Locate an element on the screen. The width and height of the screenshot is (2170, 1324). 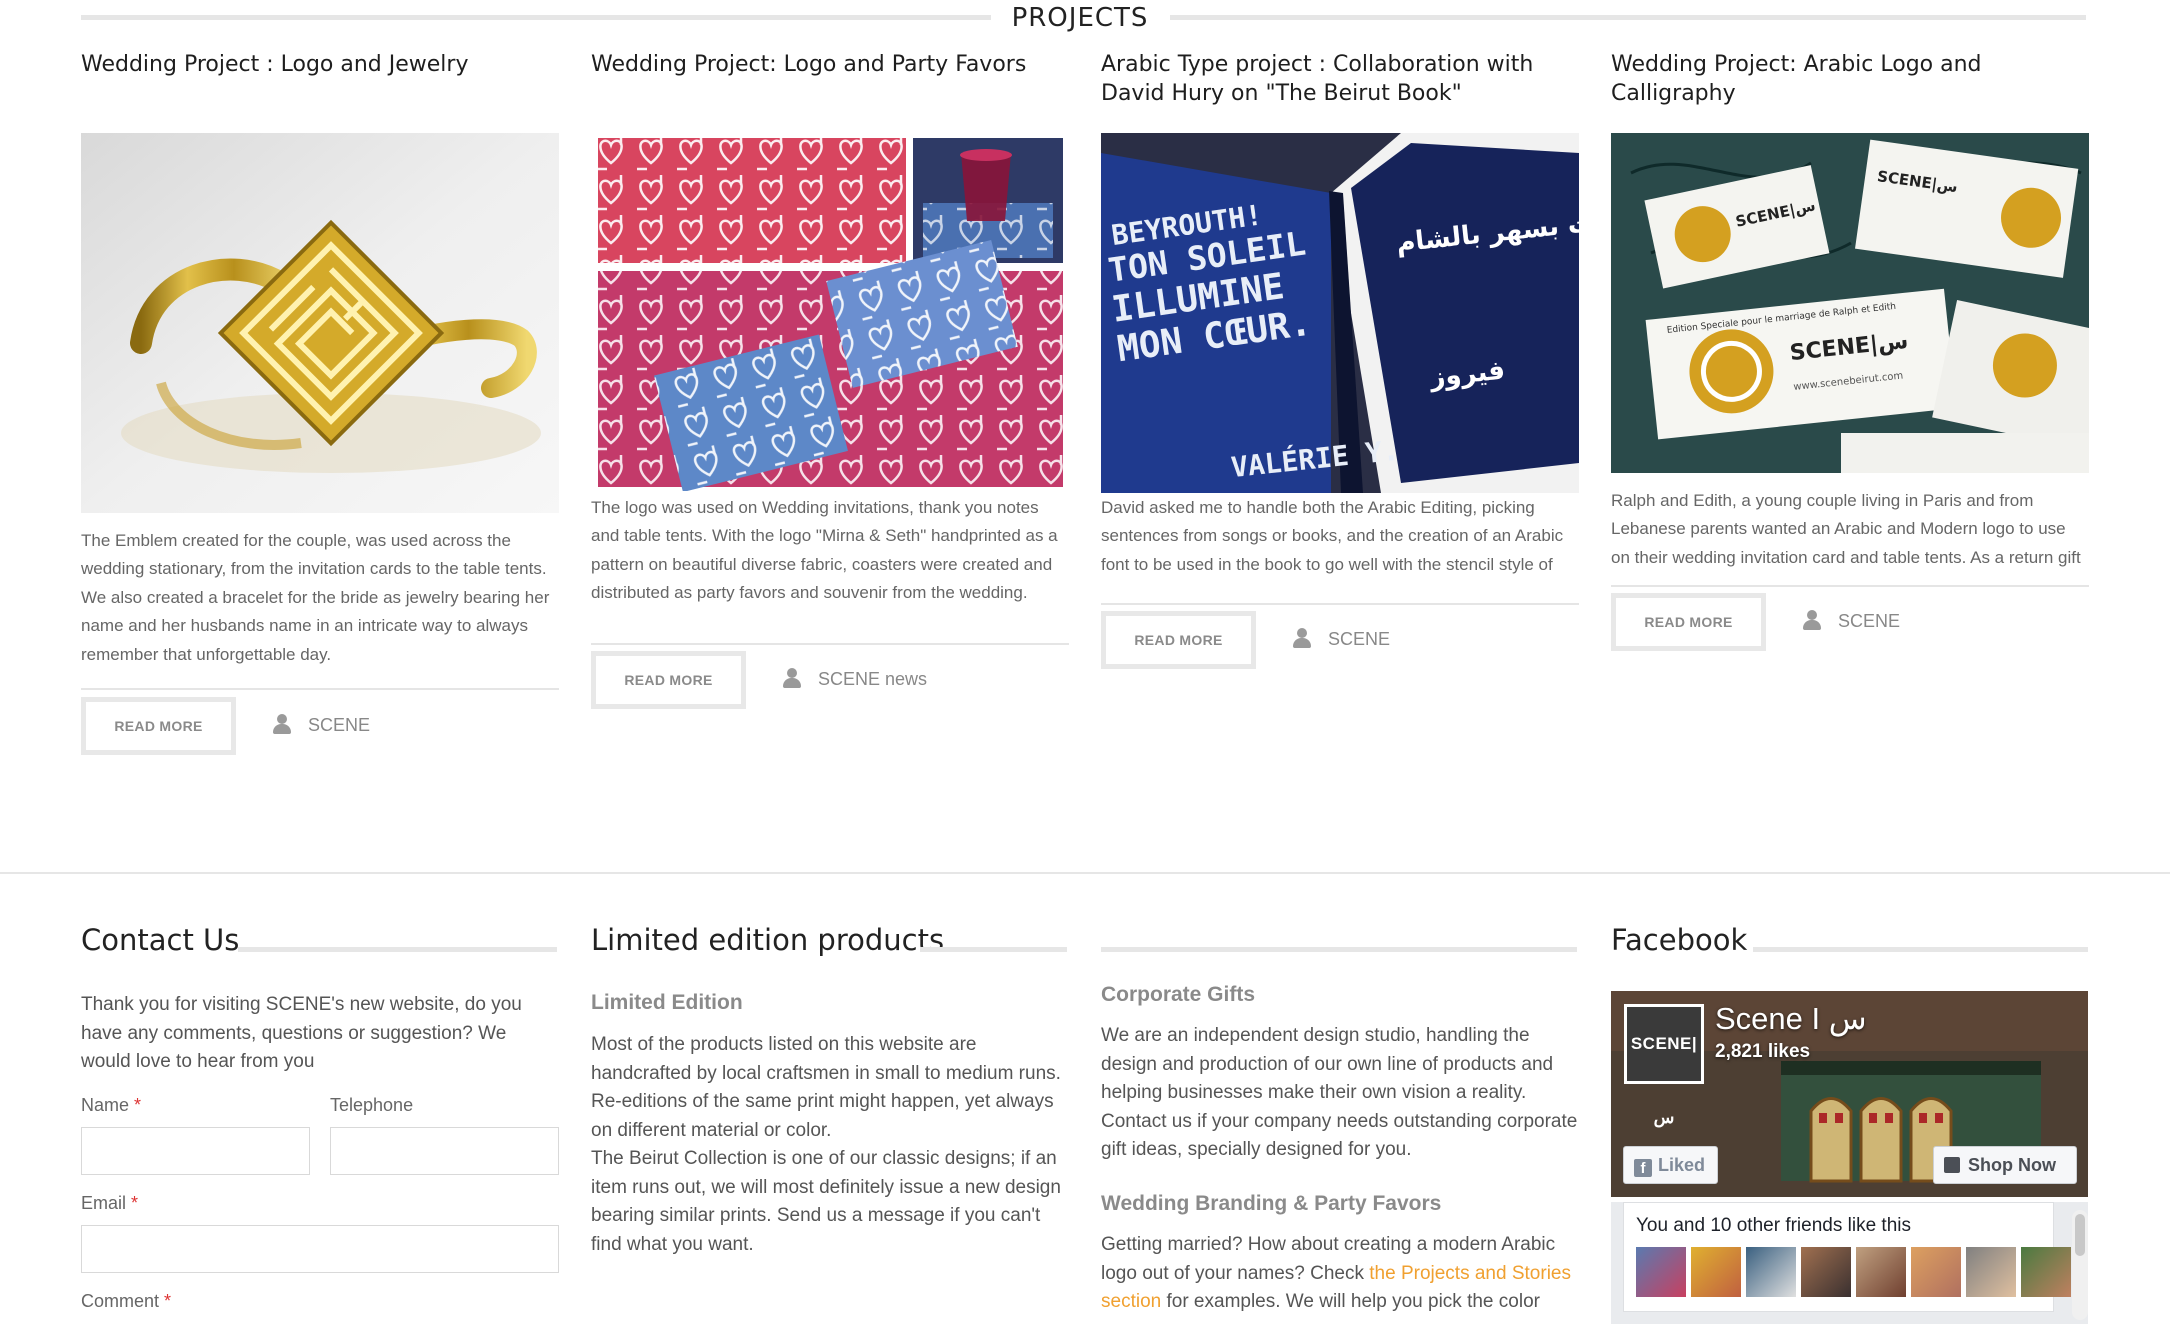
footer-top-border is located at coordinates (1085, 873).